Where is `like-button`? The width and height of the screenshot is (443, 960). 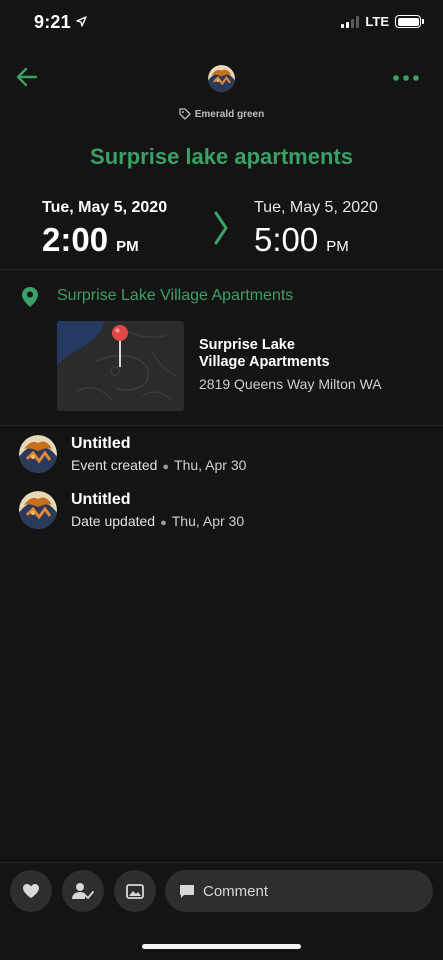
like-button is located at coordinates (31, 891).